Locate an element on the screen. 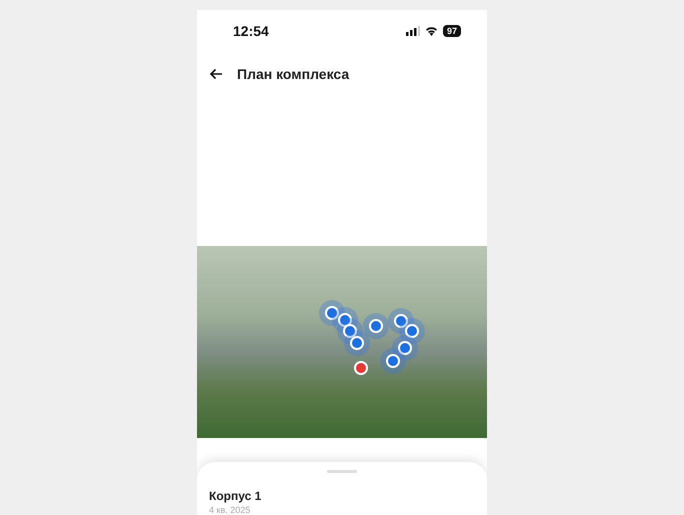  building-title: Корпус 1 is located at coordinates (235, 496).